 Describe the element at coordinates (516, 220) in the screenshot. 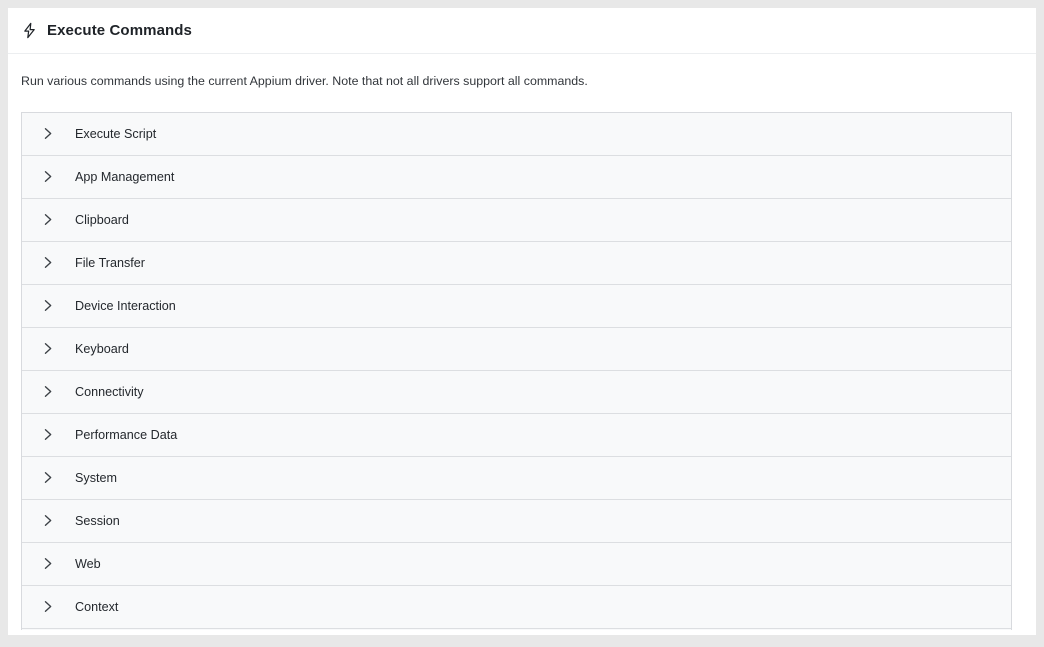

I see `accordion-item-clipboard: Clipboard` at that location.